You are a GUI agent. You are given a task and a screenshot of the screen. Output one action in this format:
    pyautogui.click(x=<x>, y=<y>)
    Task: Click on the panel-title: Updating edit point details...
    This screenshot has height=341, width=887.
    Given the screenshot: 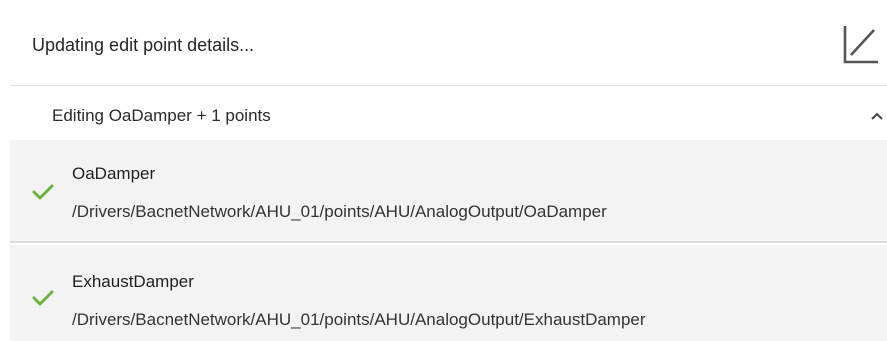 What is the action you would take?
    pyautogui.click(x=143, y=45)
    